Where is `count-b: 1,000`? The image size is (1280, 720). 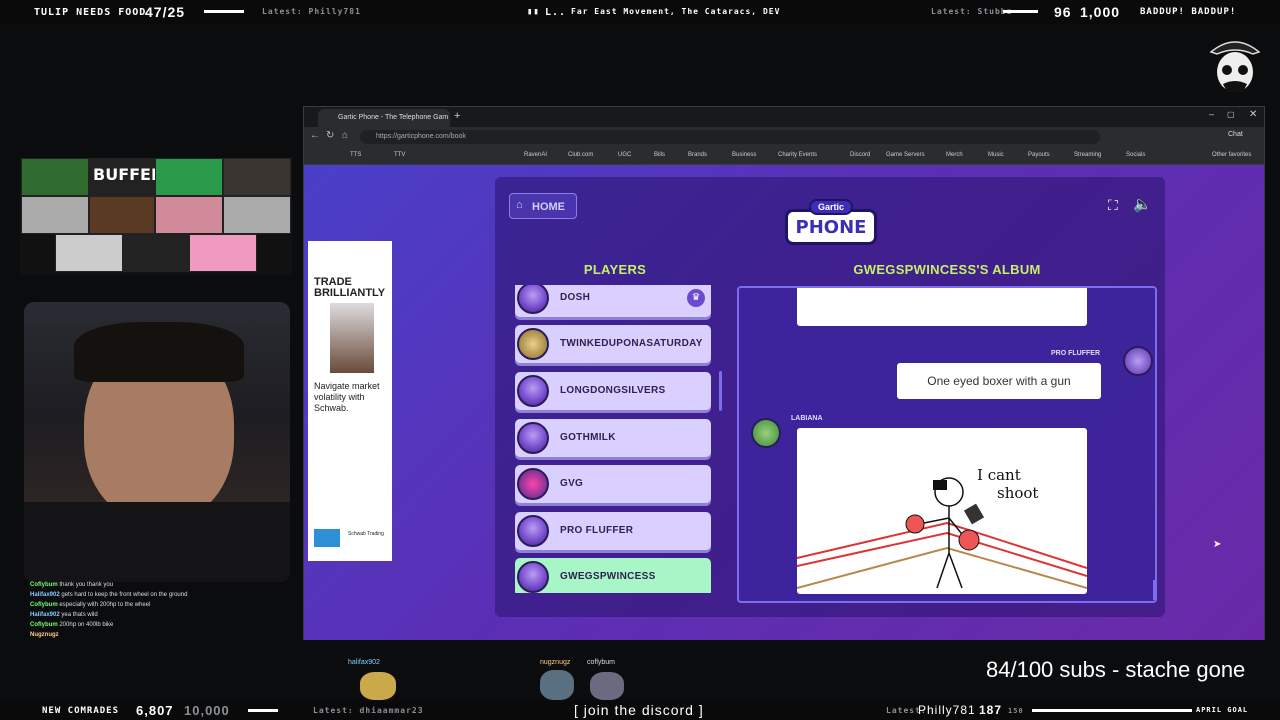 count-b: 1,000 is located at coordinates (1100, 12).